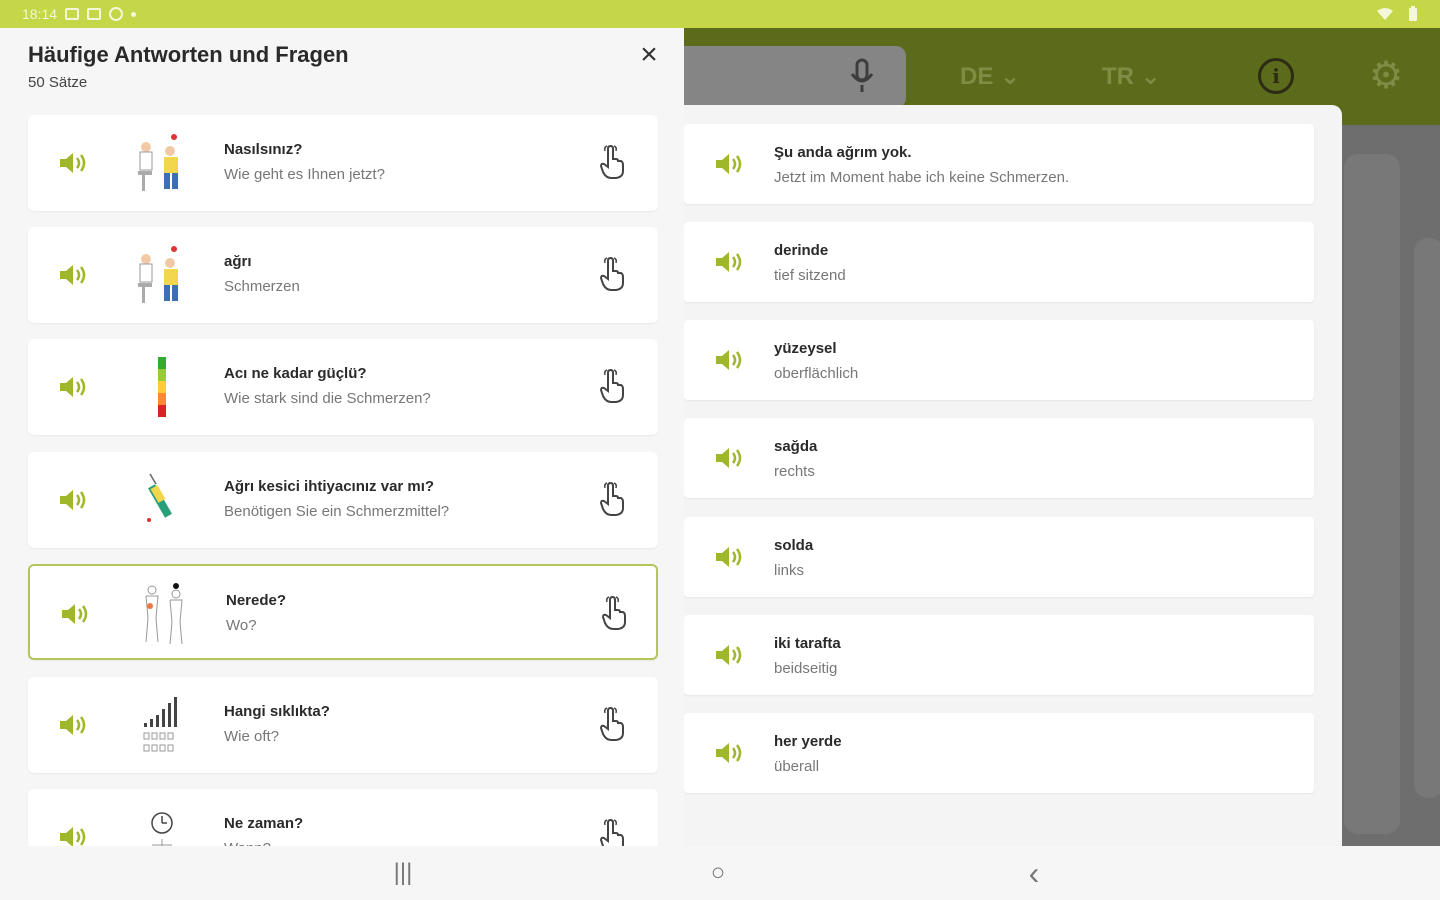  Describe the element at coordinates (327, 398) in the screenshot. I see `phrase-german: Wie stark sind die Schmerzen?` at that location.